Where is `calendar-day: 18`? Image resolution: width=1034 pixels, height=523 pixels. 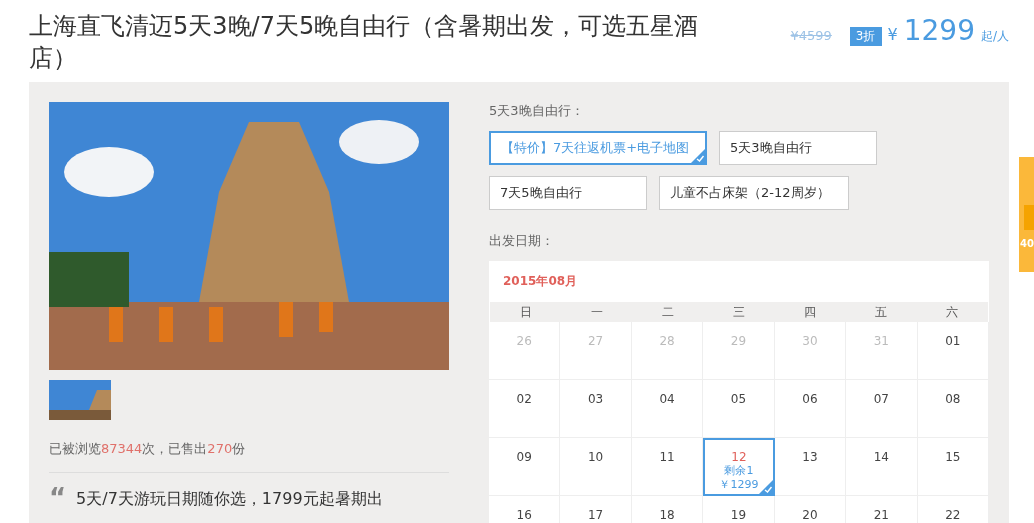
calendar-day: 18 is located at coordinates (667, 509).